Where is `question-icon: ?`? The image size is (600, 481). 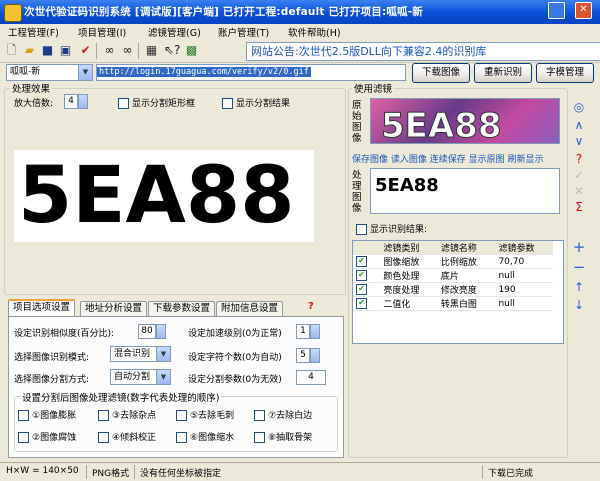
question-icon: ? is located at coordinates (579, 159).